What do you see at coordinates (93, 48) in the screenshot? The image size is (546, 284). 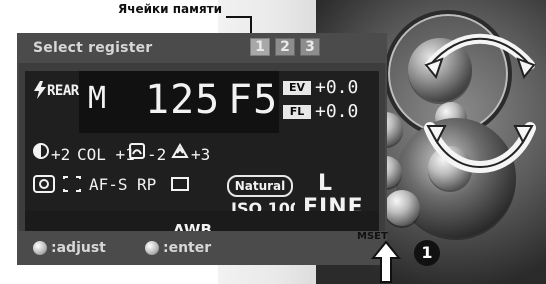 I see `panel-title: Select register` at bounding box center [93, 48].